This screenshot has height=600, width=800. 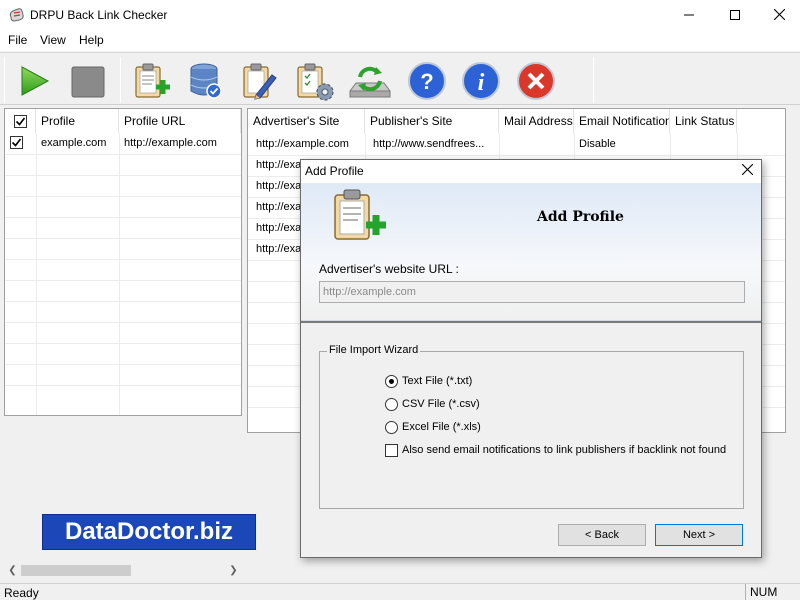 I want to click on dialog-divider, so click(x=531, y=322).